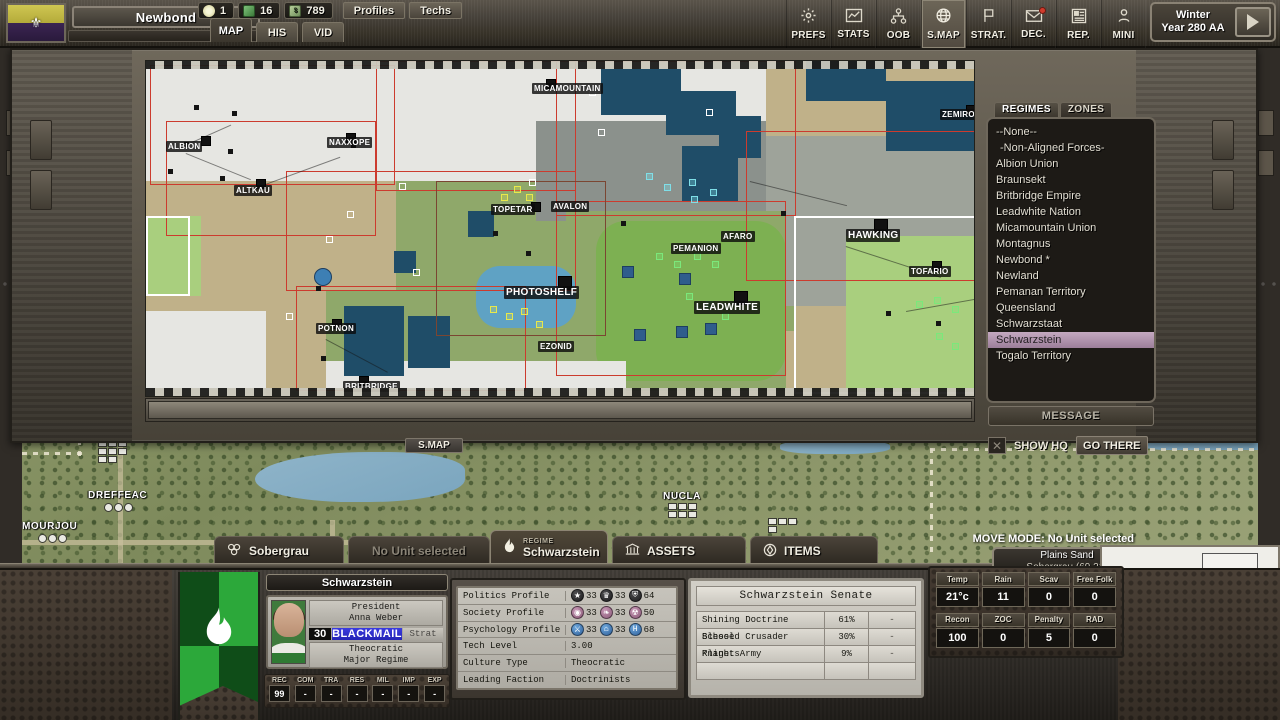  What do you see at coordinates (1123, 24) in the screenshot?
I see `mini-tool: MINI` at bounding box center [1123, 24].